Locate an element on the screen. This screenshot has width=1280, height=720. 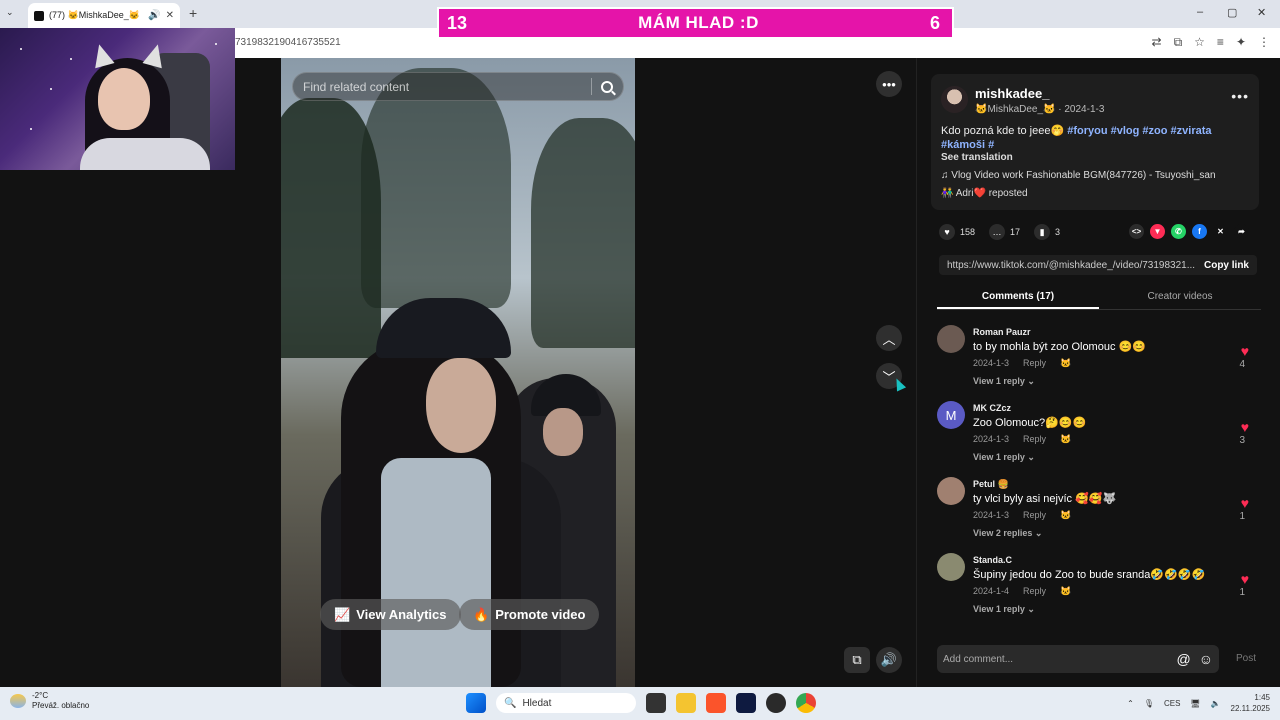
volume-icon: 🔈 is located at coordinates (1216, 703).